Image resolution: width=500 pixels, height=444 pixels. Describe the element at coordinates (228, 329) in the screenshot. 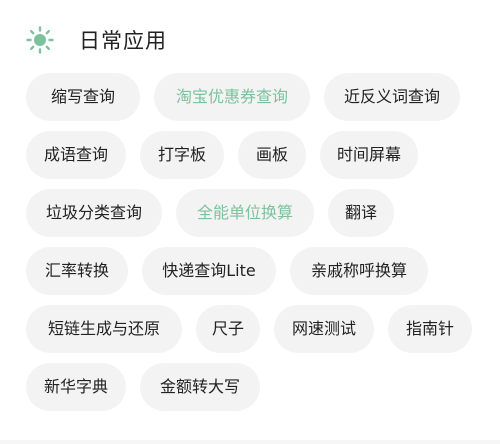

I see `chip-ruler: 尺子` at that location.